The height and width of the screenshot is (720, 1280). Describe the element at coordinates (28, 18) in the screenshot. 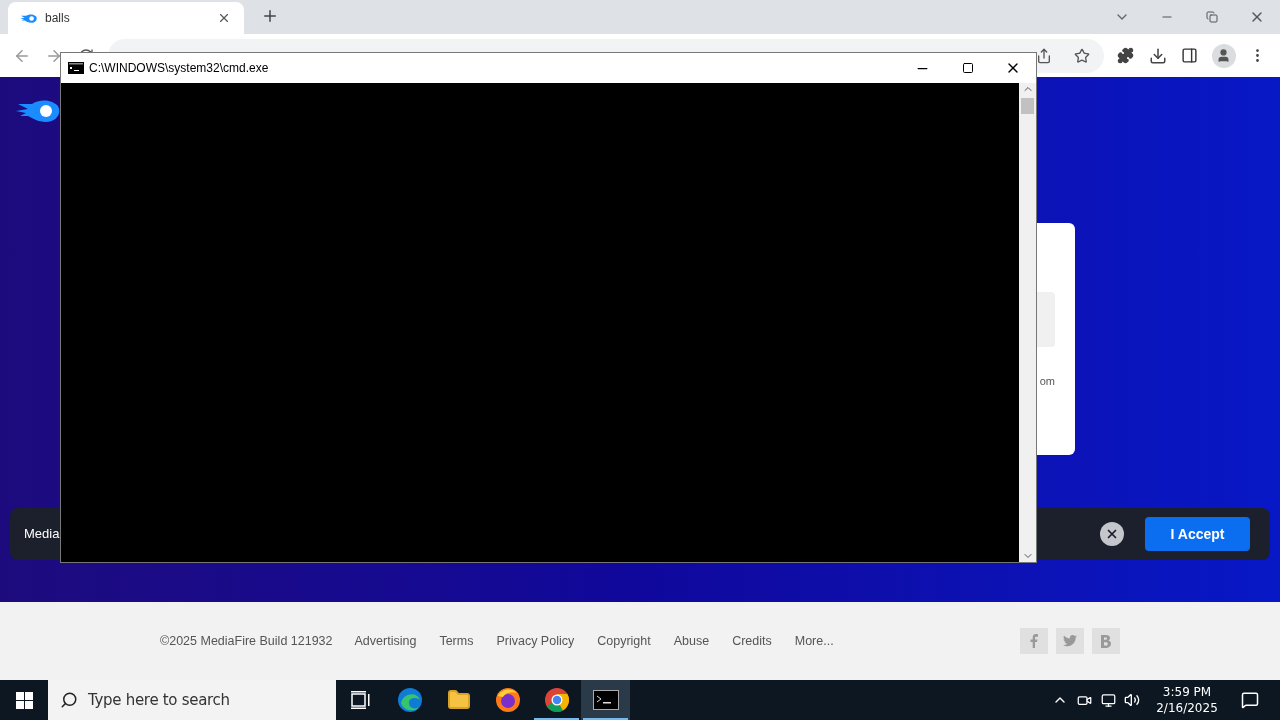

I see `tab-favicon-icon` at that location.